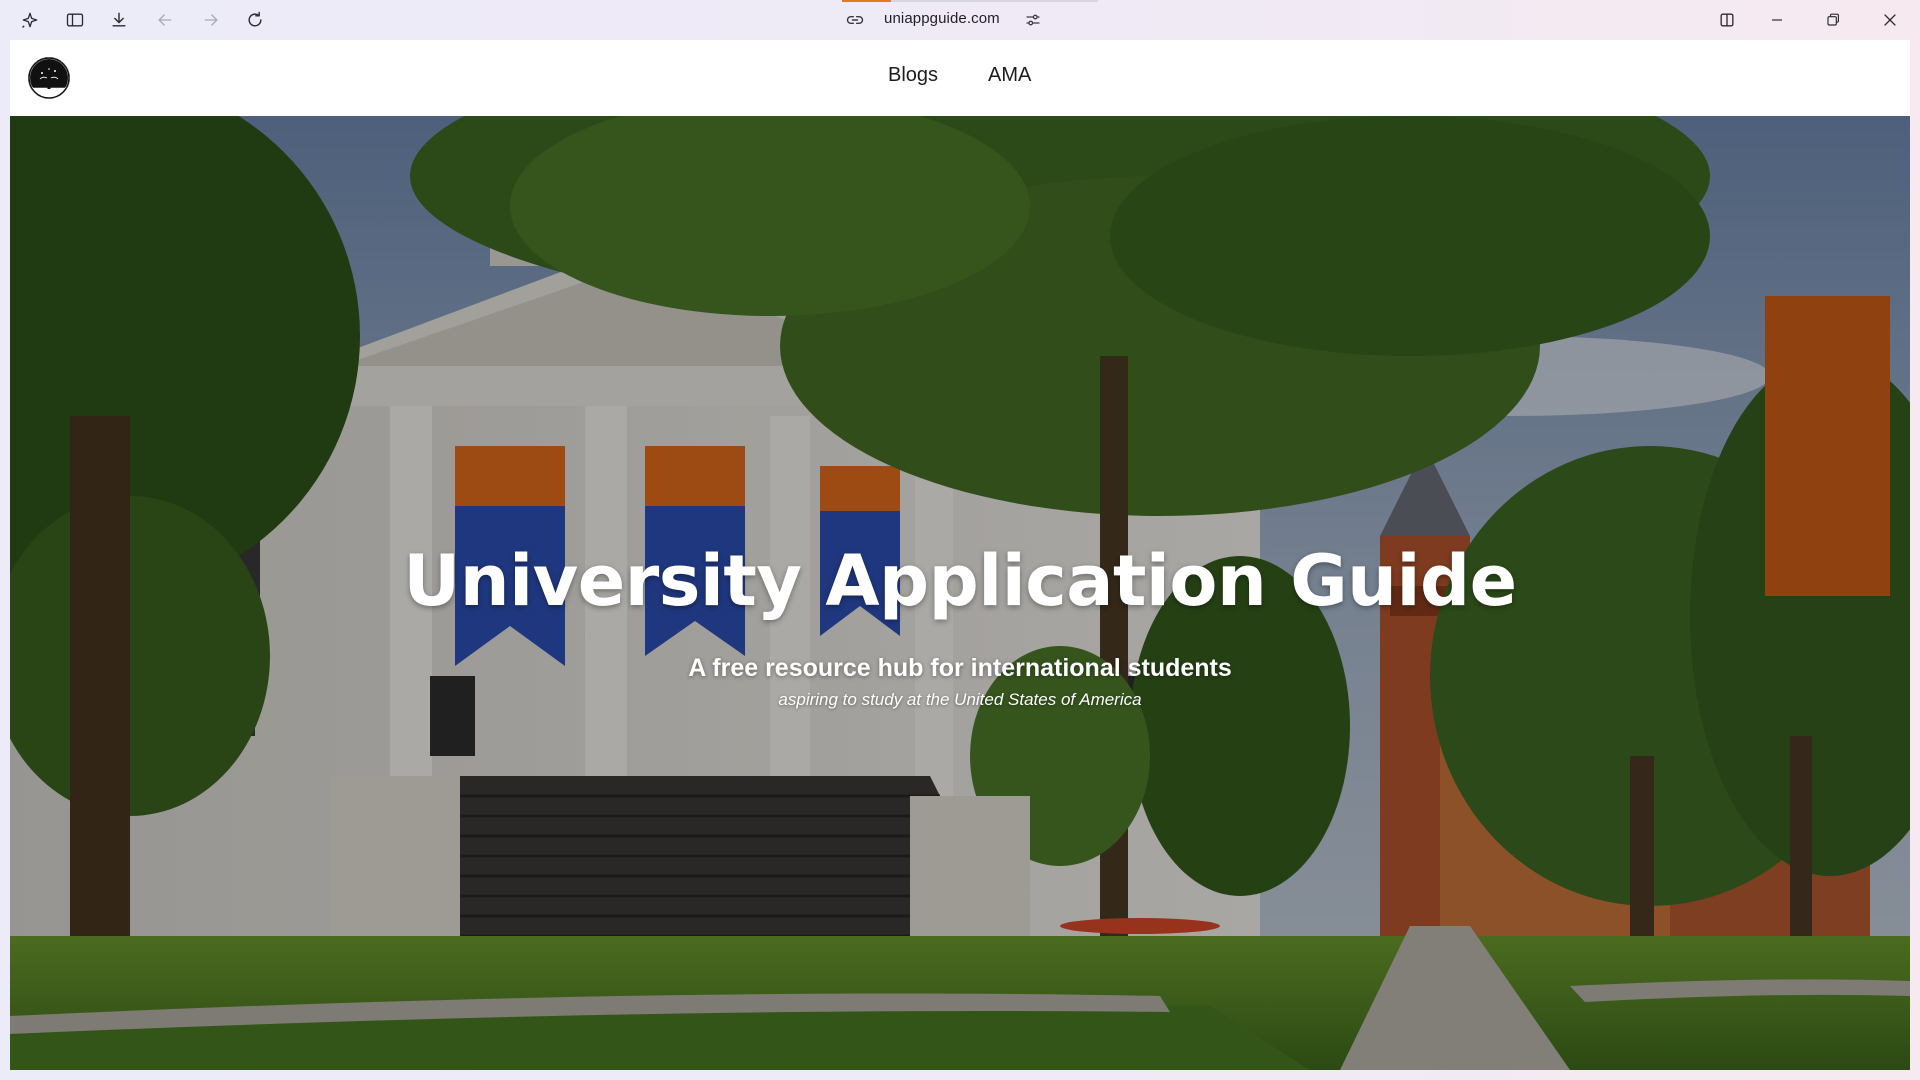  I want to click on restore-icon, so click(1833, 20).